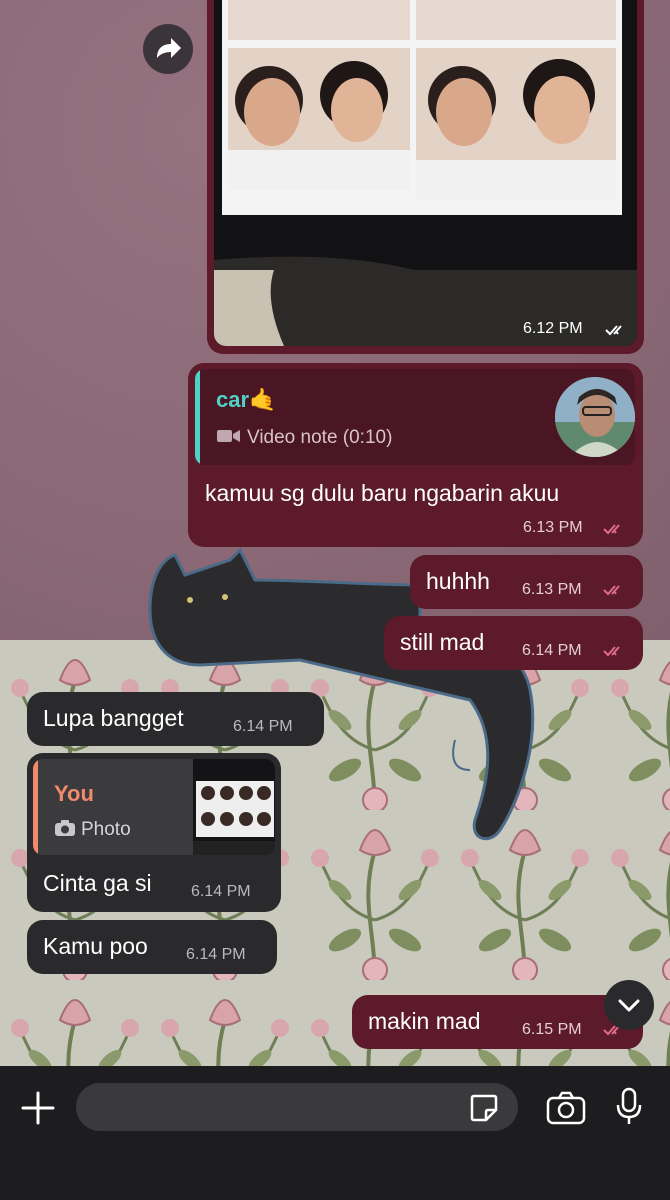  What do you see at coordinates (497, 1022) in the screenshot?
I see `outgoing-message: makin mad 6.15 PM` at bounding box center [497, 1022].